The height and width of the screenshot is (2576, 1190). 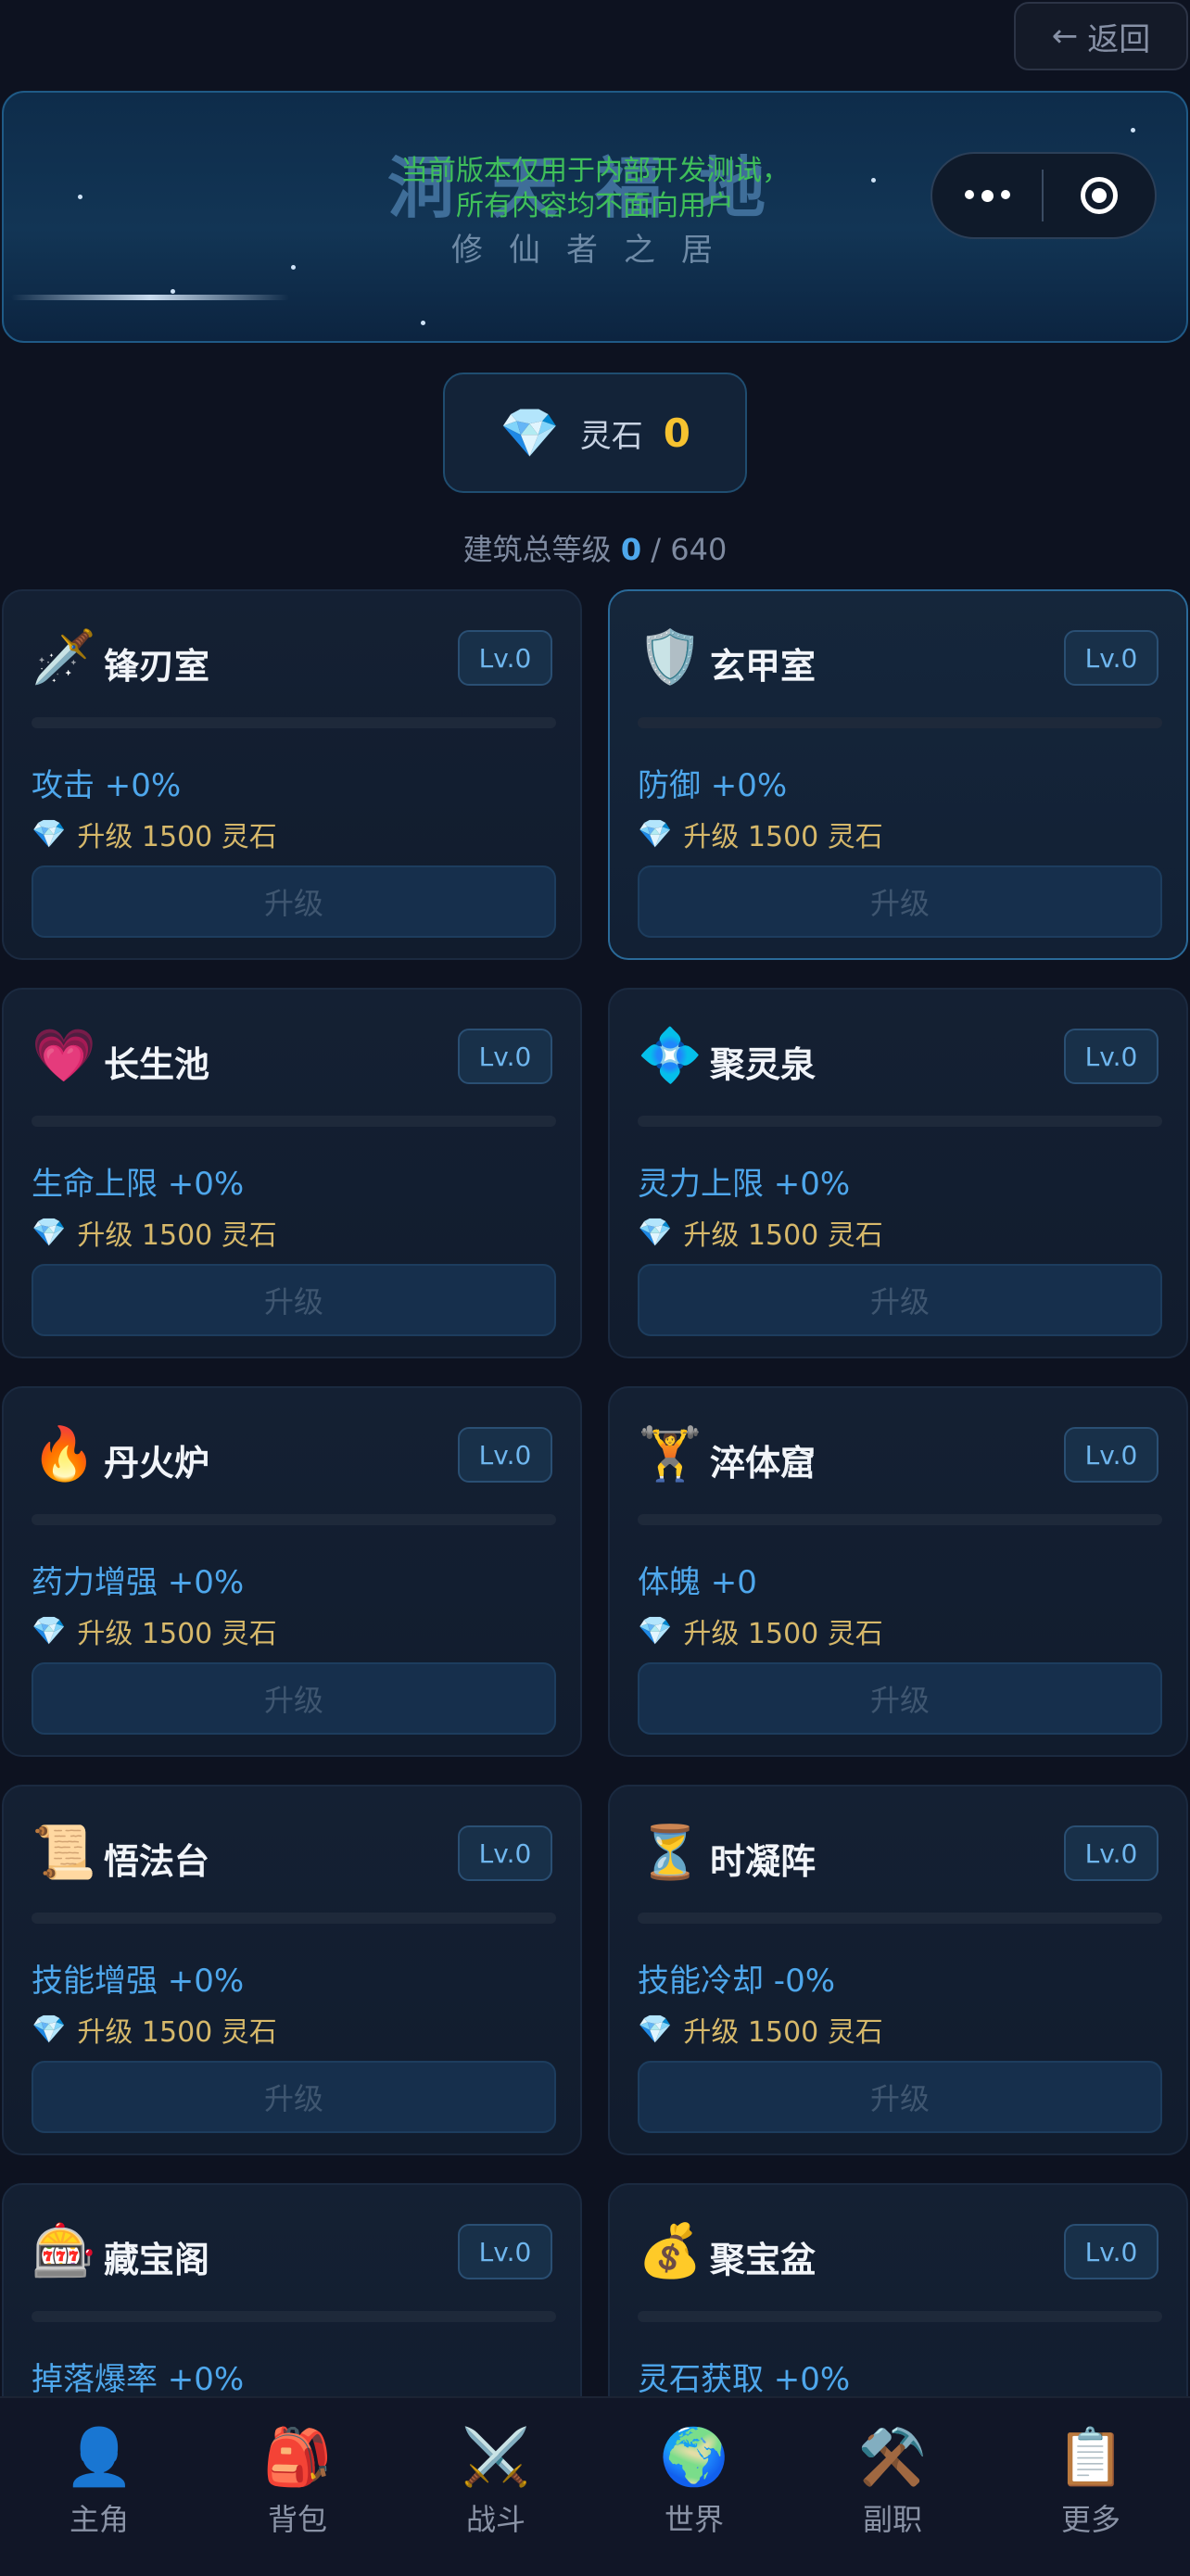 What do you see at coordinates (676, 433) in the screenshot?
I see `currency-amount: 0` at bounding box center [676, 433].